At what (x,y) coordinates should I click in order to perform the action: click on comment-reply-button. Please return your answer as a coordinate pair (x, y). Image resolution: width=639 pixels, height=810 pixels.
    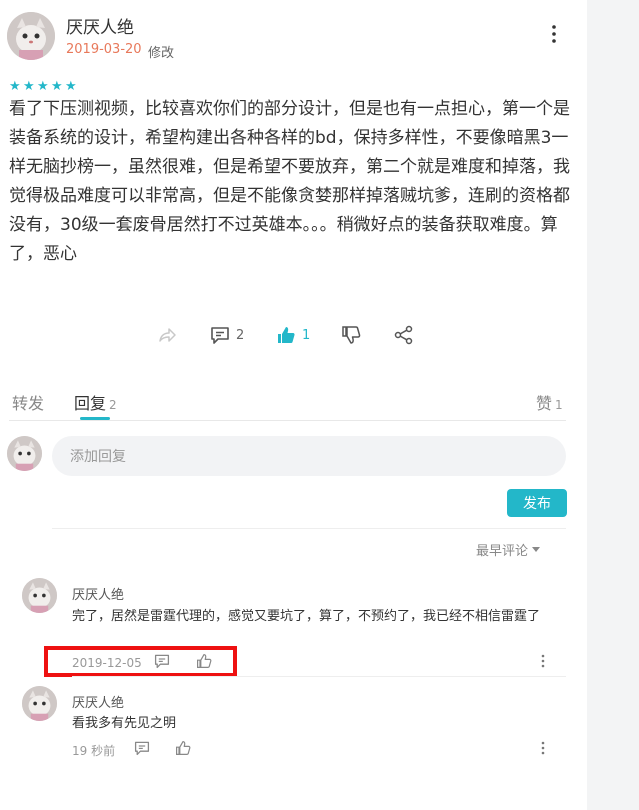
    Looking at the image, I should click on (142, 750).